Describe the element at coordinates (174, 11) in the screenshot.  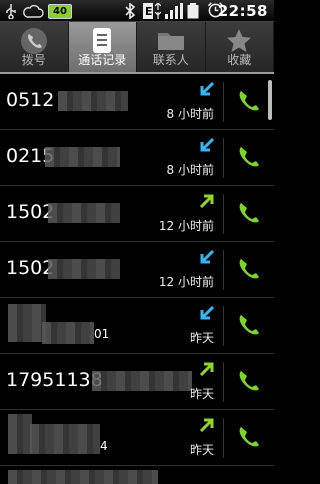
I see `signal-strength-icon` at that location.